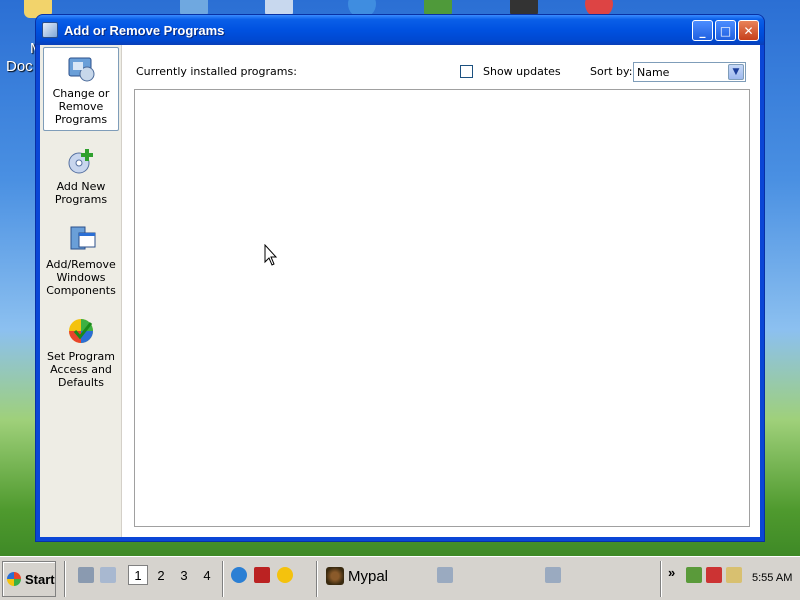 The height and width of the screenshot is (600, 800). I want to click on sidebar-item-label: Add New Programs, so click(81, 193).